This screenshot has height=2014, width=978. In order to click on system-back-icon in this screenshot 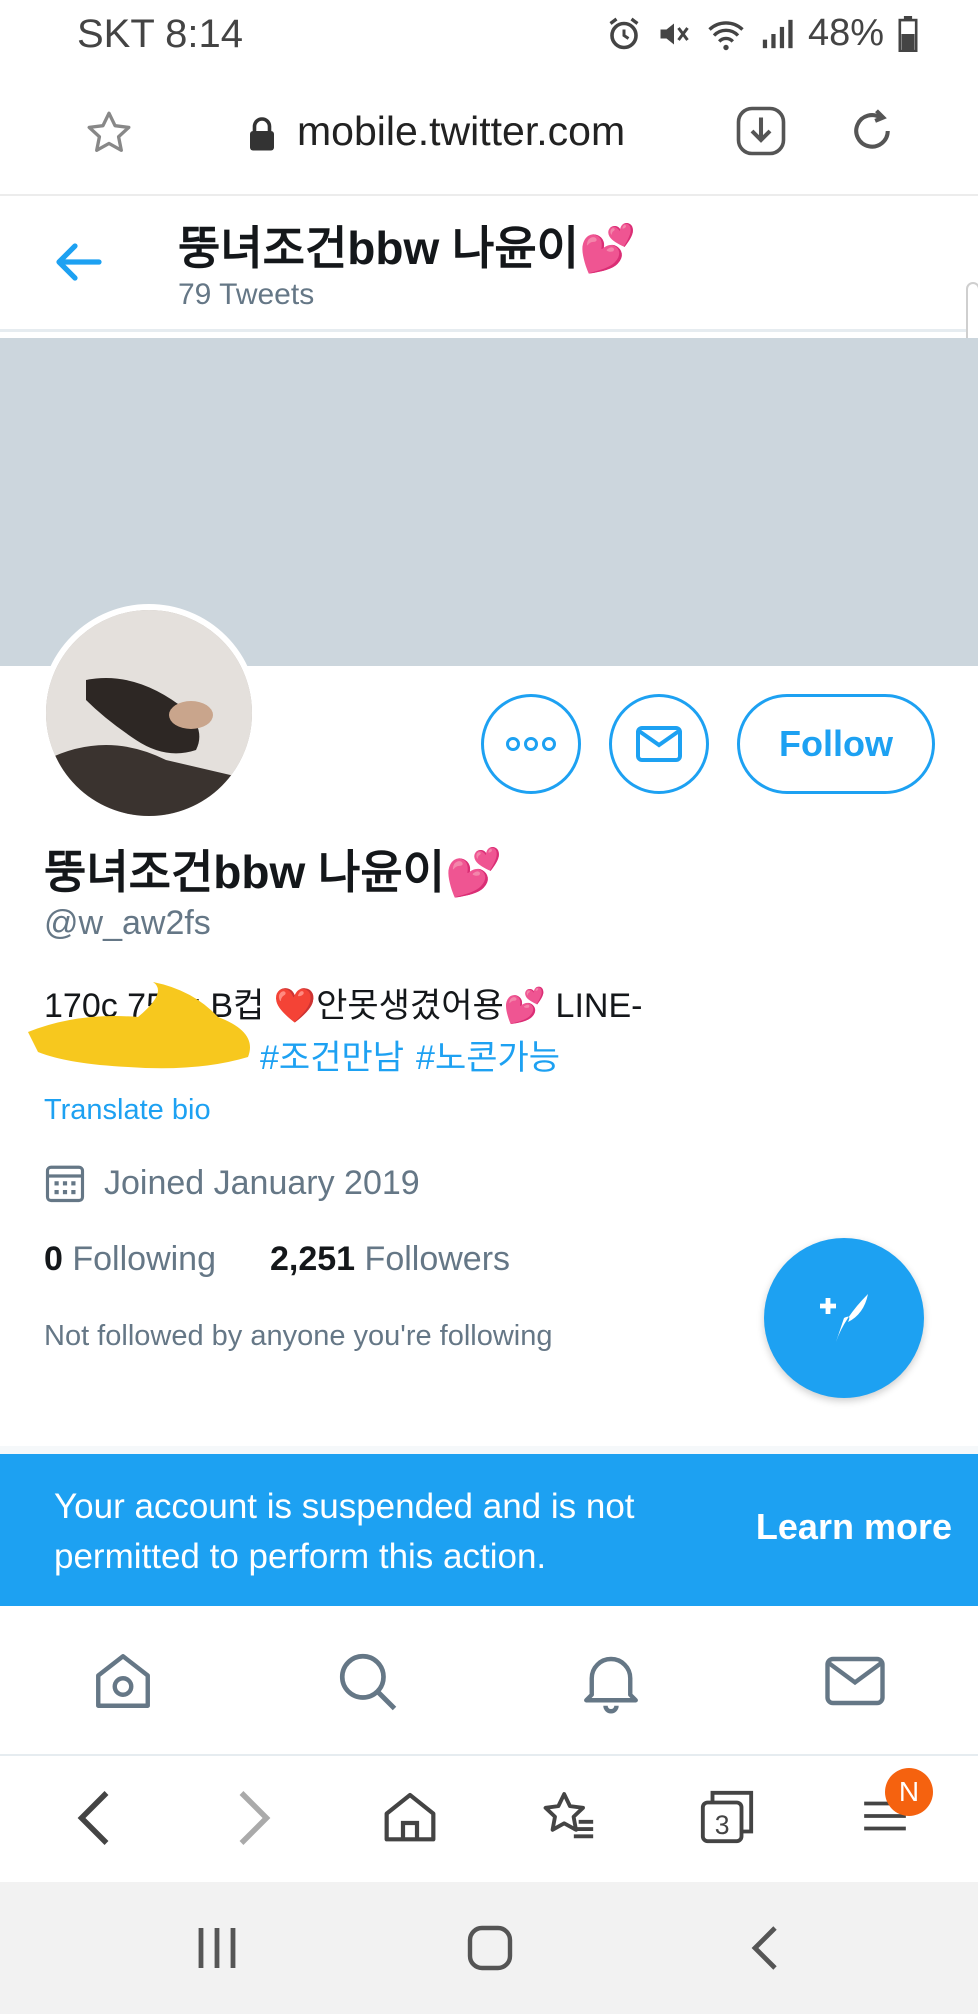, I will do `click(765, 1948)`.